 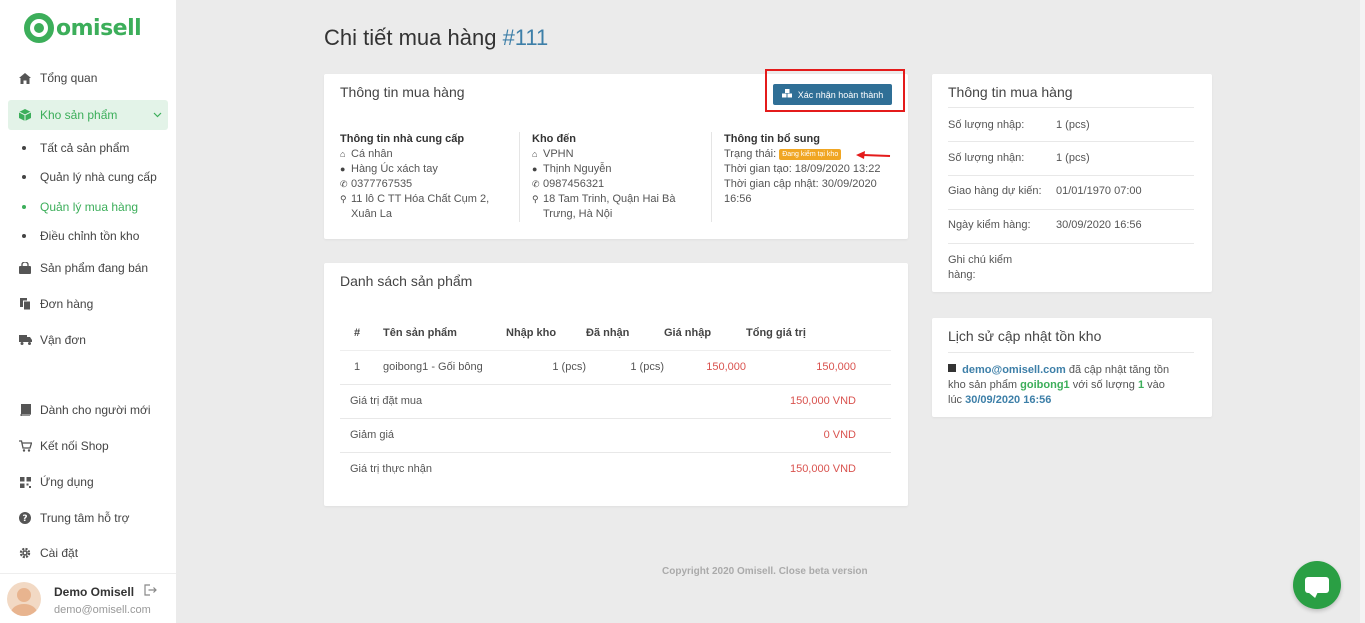 What do you see at coordinates (382, 184) in the screenshot?
I see `supplier-phone: 0377767535` at bounding box center [382, 184].